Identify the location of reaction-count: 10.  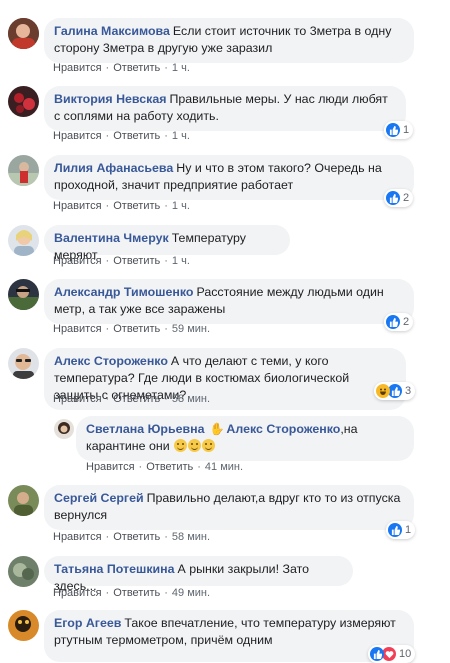
(405, 654).